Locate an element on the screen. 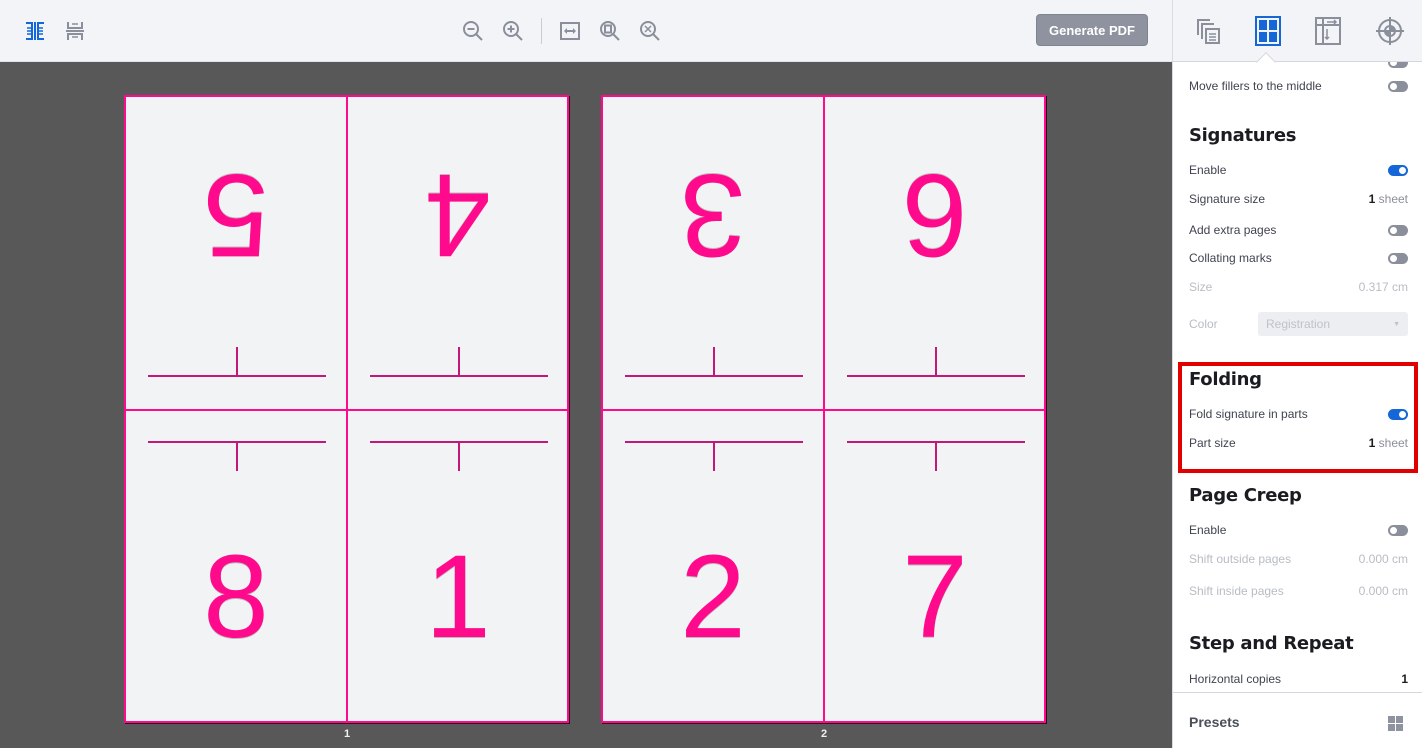  page-cell: 8 is located at coordinates (236, 567).